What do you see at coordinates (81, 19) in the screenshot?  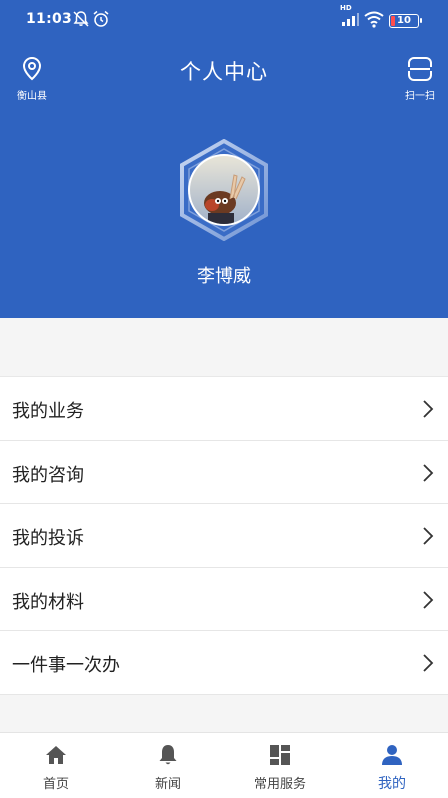 I see `muted-notification-icon` at bounding box center [81, 19].